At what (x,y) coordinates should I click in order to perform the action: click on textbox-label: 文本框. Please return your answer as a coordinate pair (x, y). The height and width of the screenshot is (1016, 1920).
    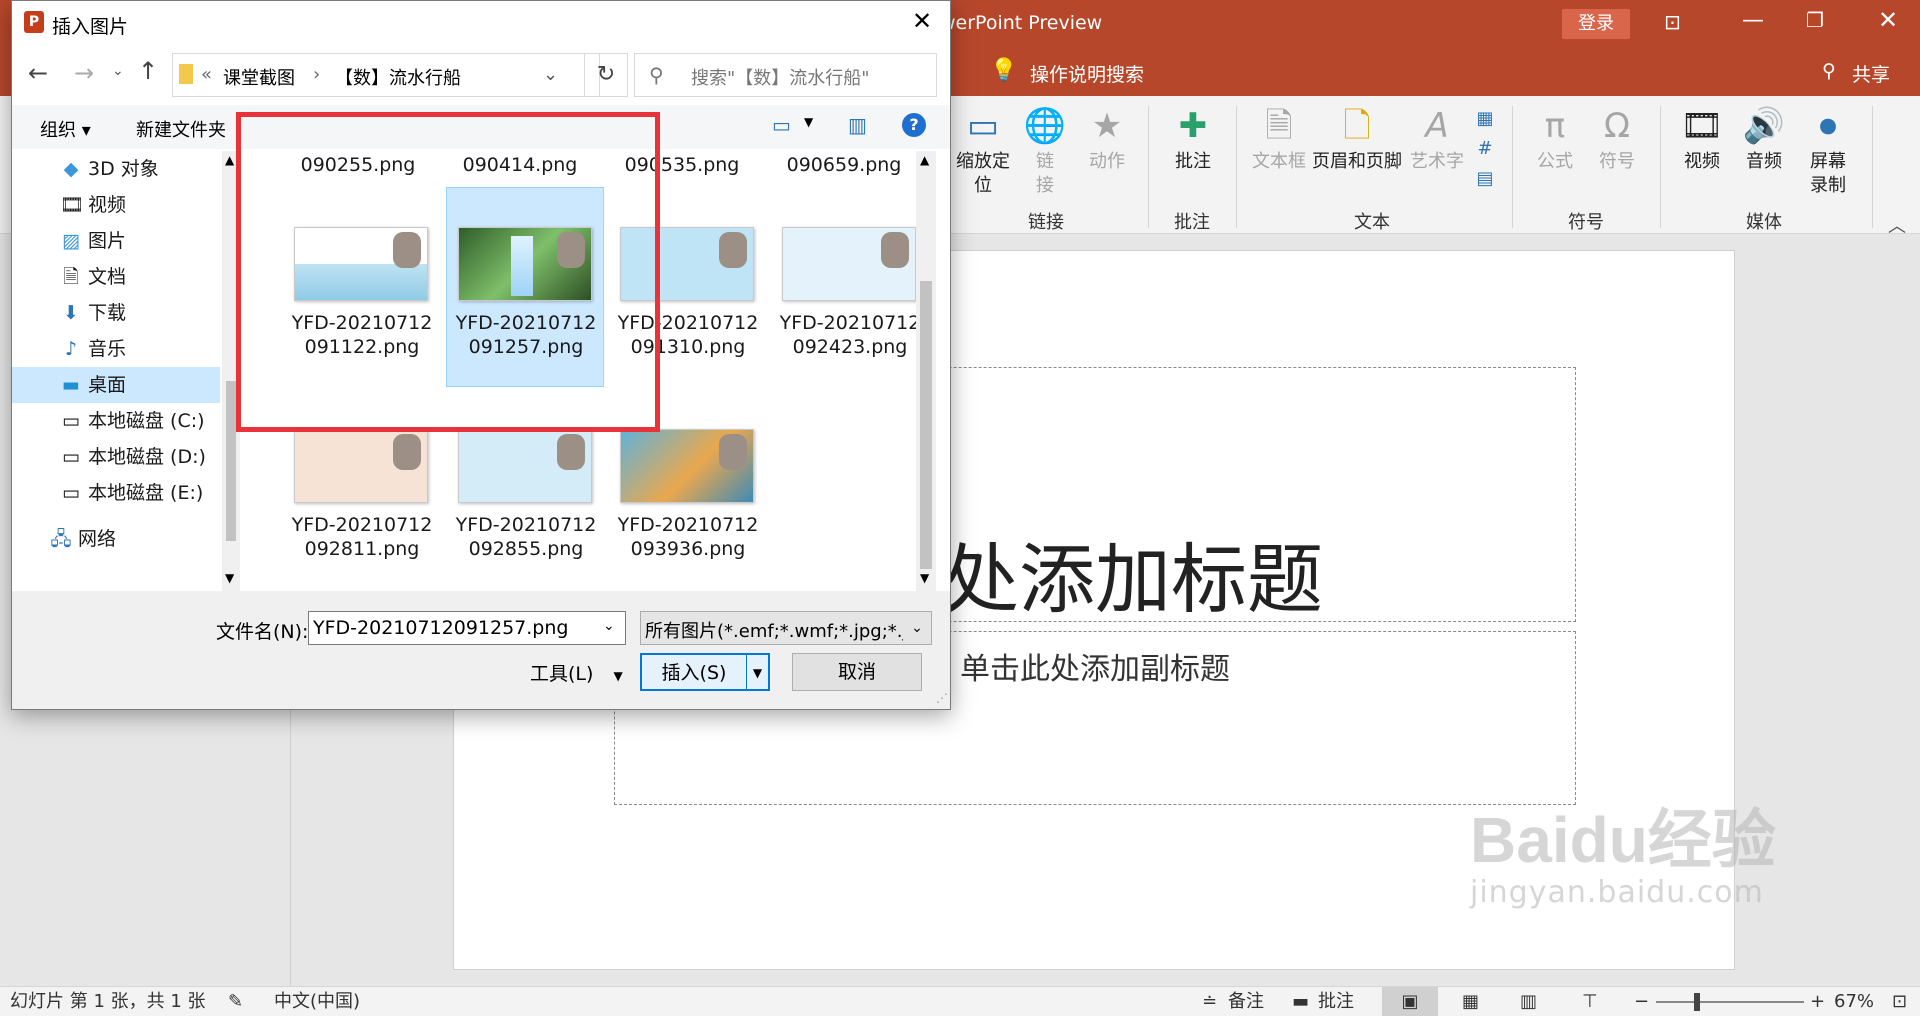
    Looking at the image, I should click on (1279, 161).